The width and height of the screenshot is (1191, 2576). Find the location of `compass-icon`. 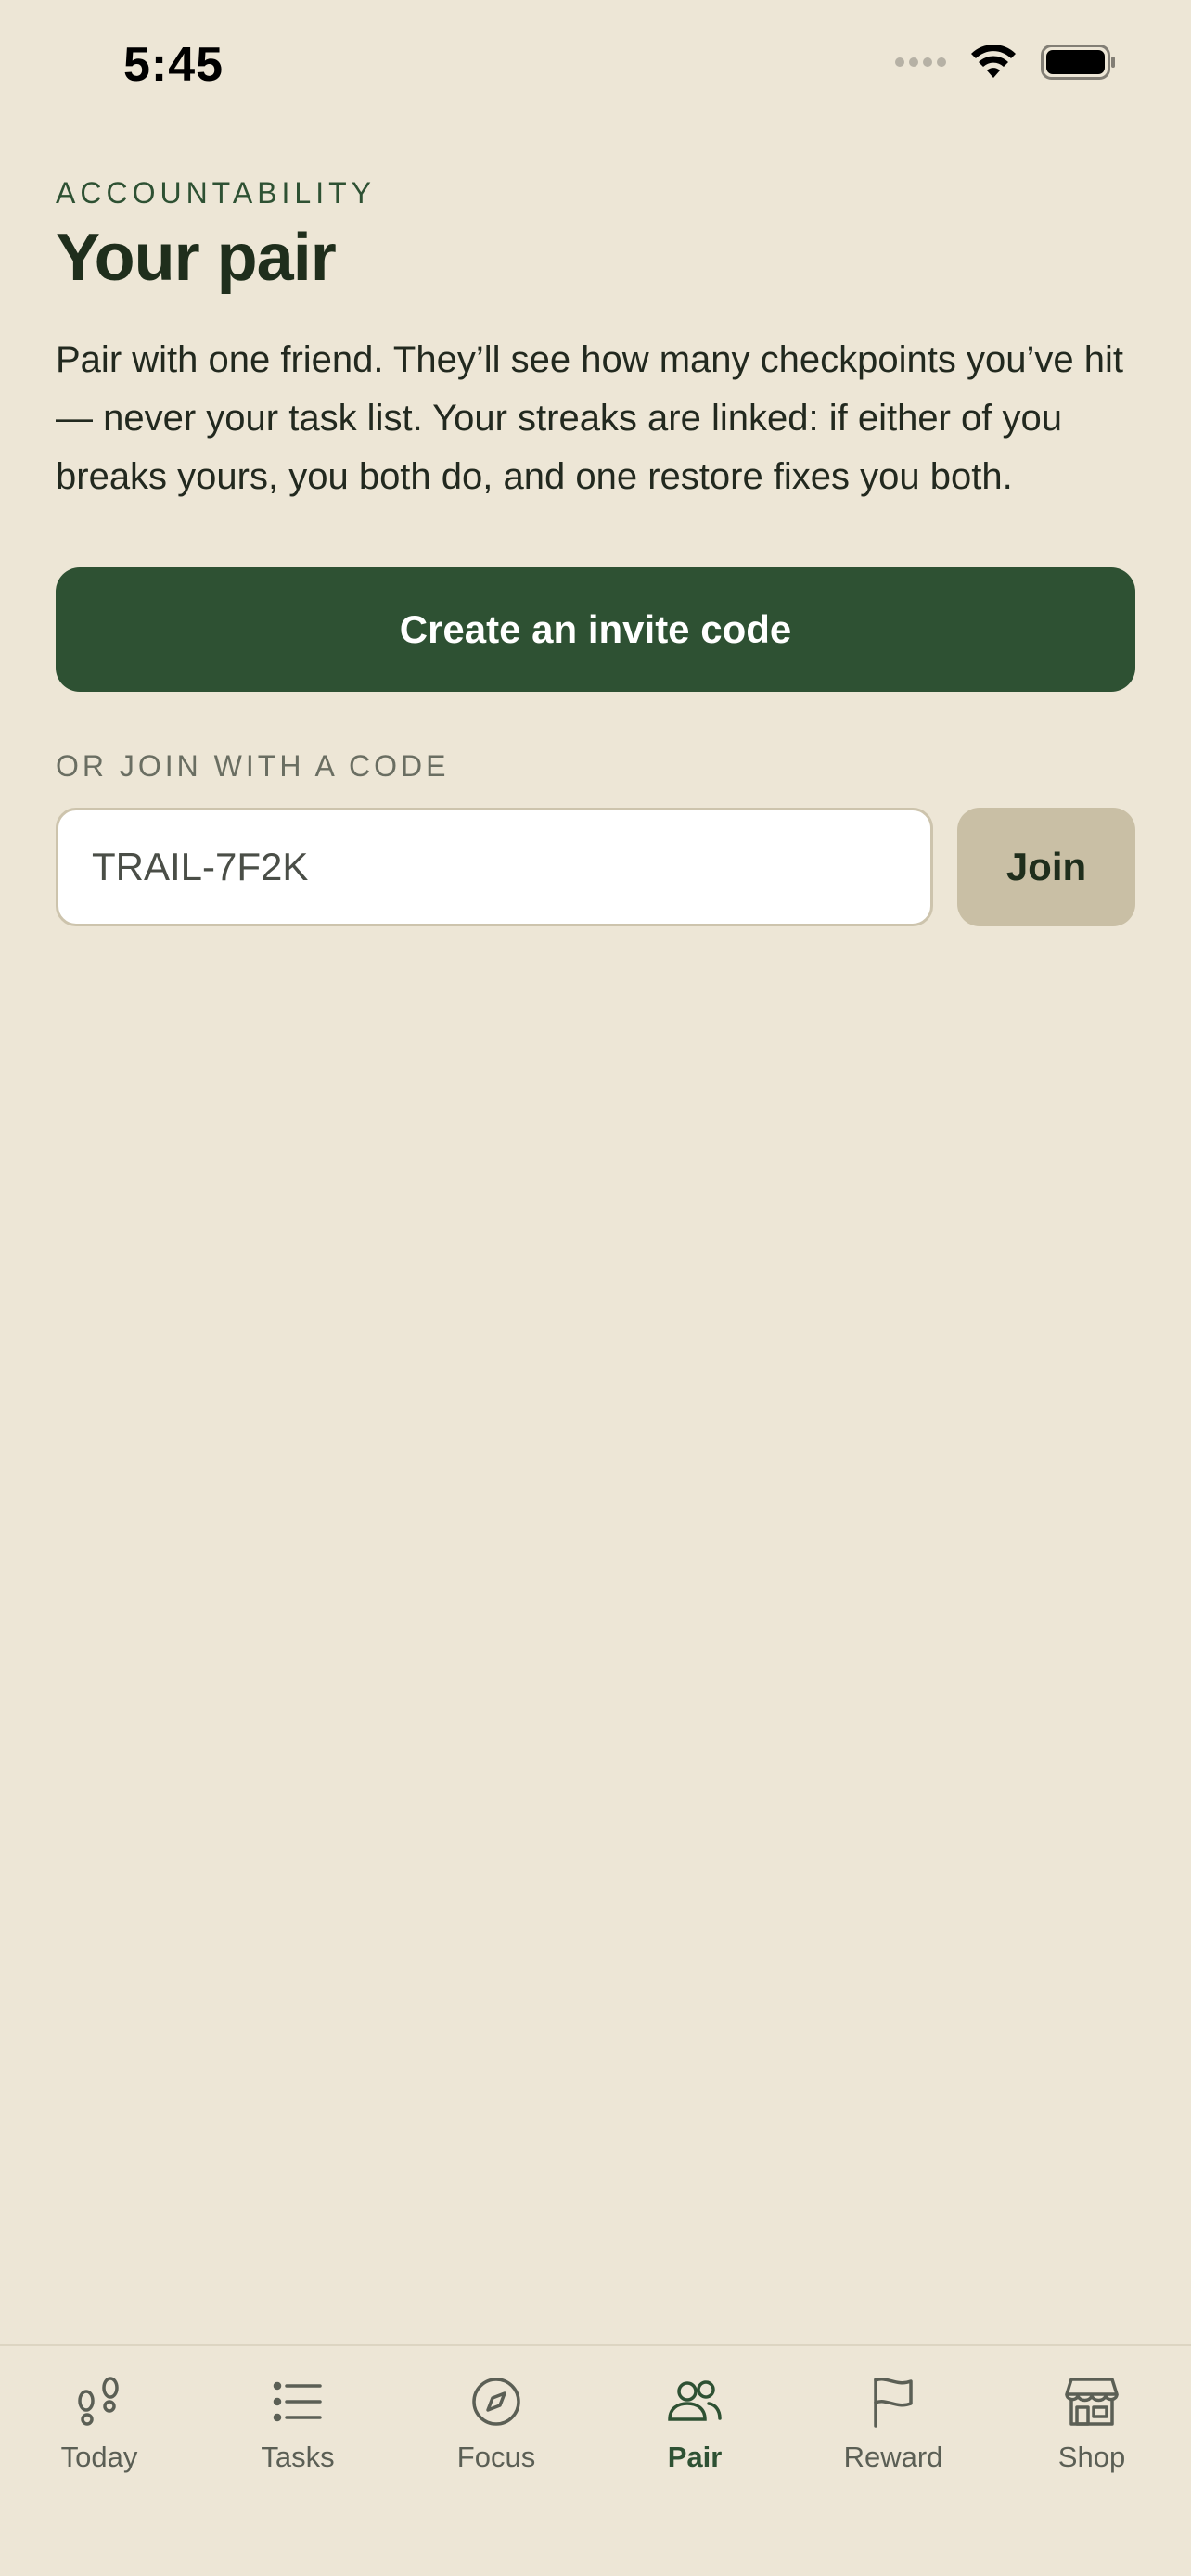

compass-icon is located at coordinates (496, 2401).